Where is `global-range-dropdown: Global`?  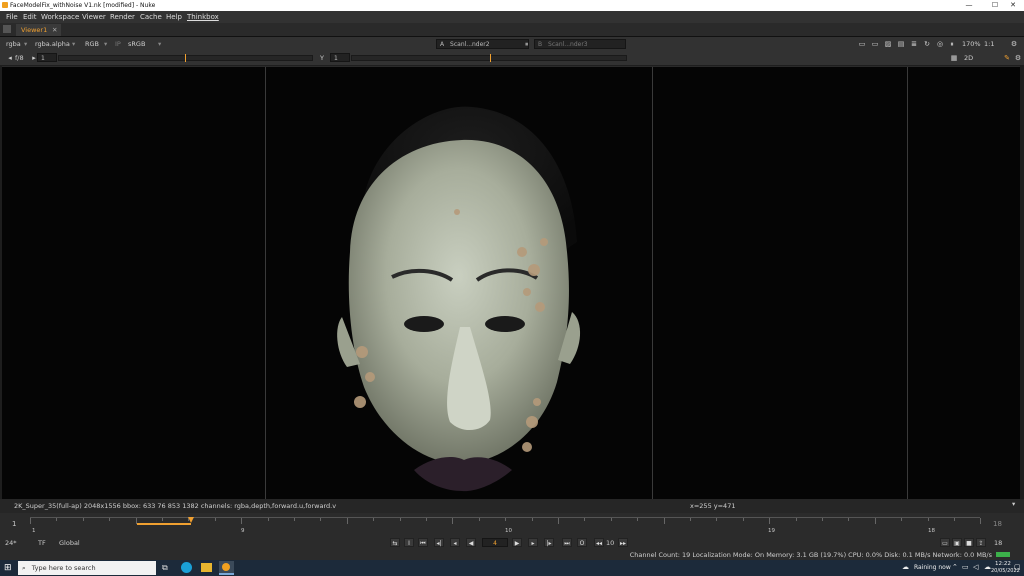 global-range-dropdown: Global is located at coordinates (69, 543).